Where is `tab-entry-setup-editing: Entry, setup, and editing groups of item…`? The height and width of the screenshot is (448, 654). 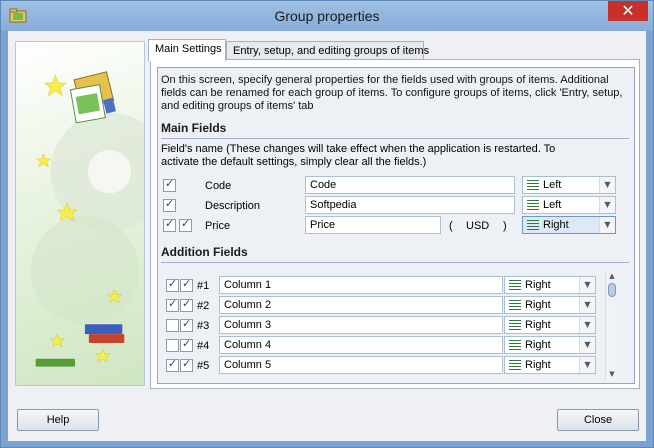
tab-entry-setup-editing: Entry, setup, and editing groups of item… is located at coordinates (327, 50).